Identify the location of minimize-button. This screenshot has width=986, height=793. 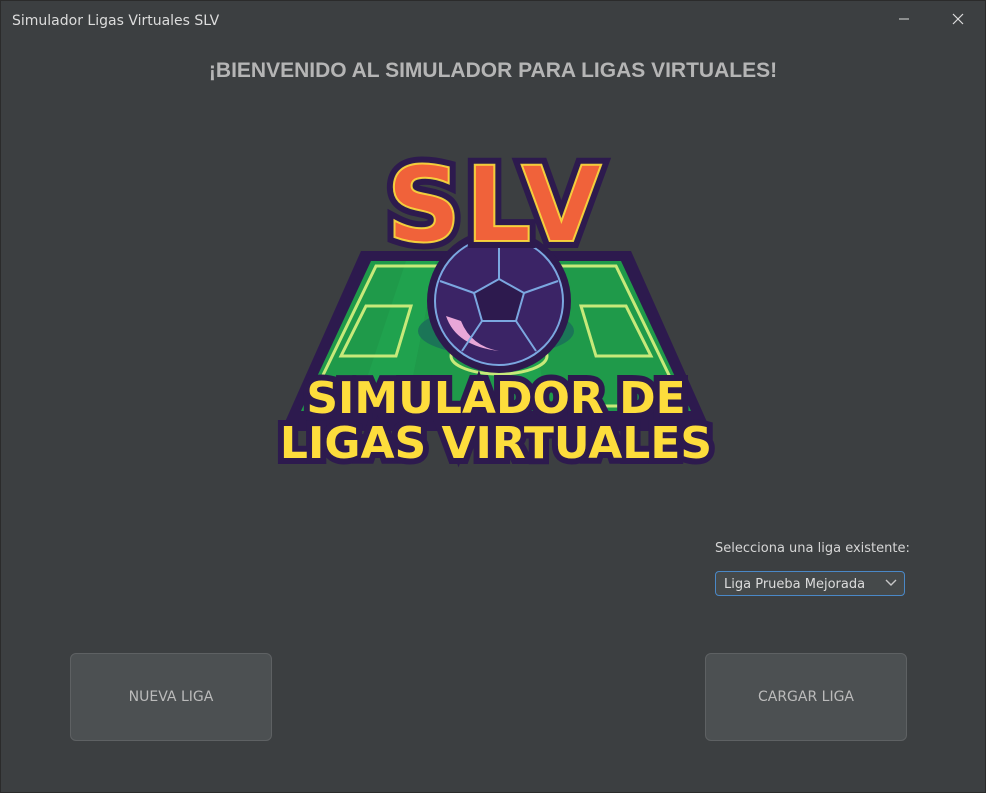
(904, 19).